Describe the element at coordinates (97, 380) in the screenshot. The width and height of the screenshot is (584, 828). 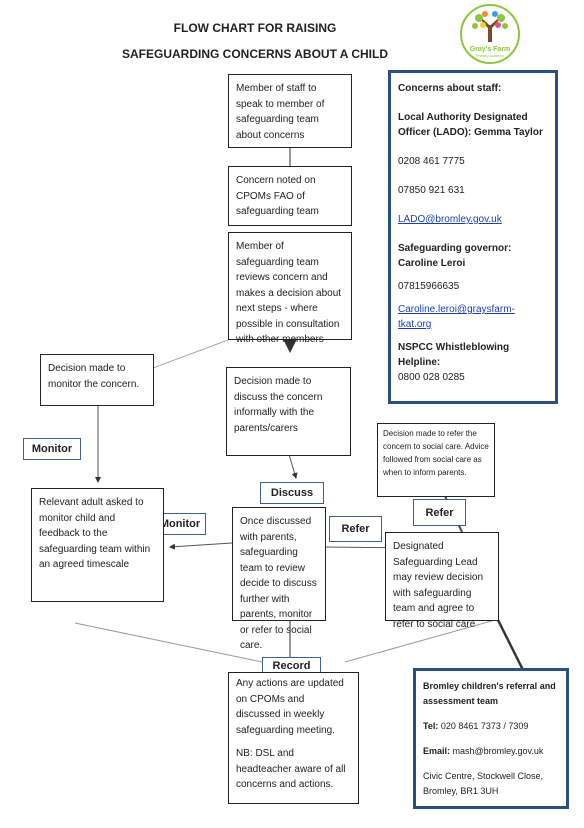
I see `monitor-decision-box: Decision made to monitor the concern.` at that location.